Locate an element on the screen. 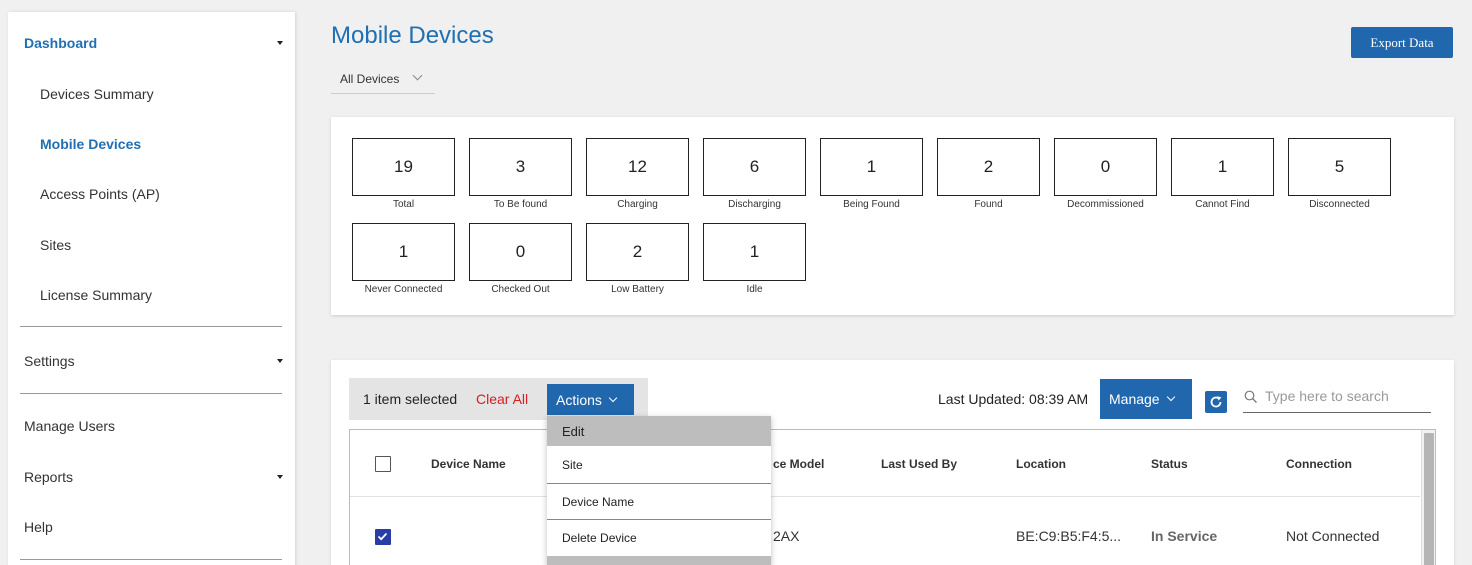 This screenshot has width=1472, height=565. sidebar-item-sites: Sites is located at coordinates (55, 245).